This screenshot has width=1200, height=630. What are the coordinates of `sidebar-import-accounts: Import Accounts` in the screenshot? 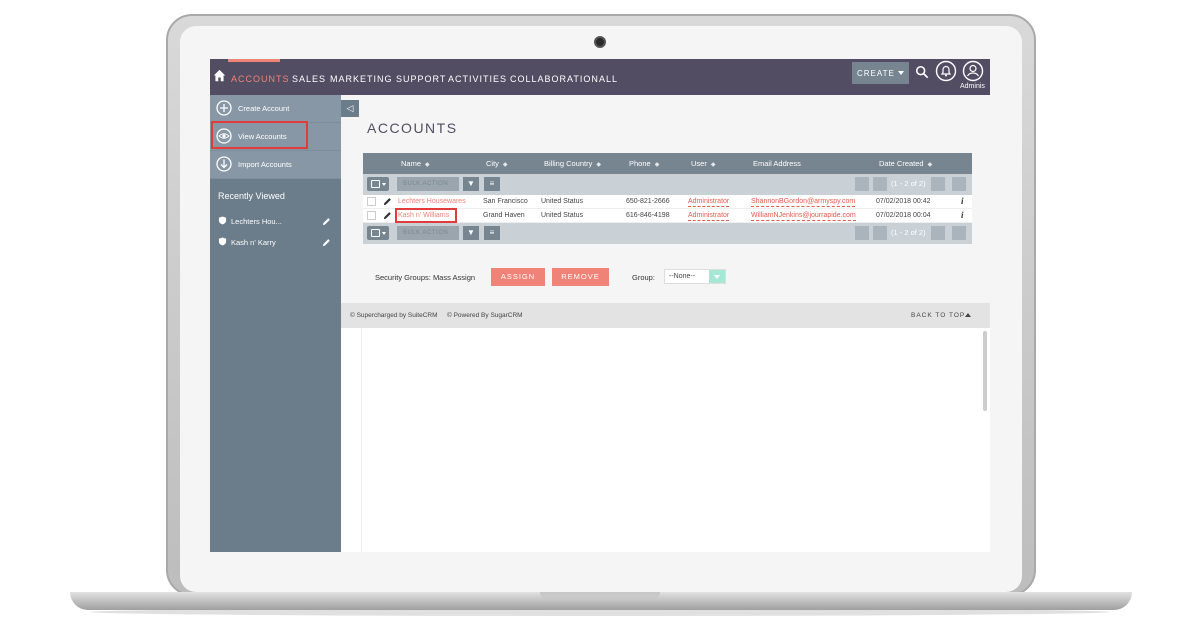 It's located at (275, 165).